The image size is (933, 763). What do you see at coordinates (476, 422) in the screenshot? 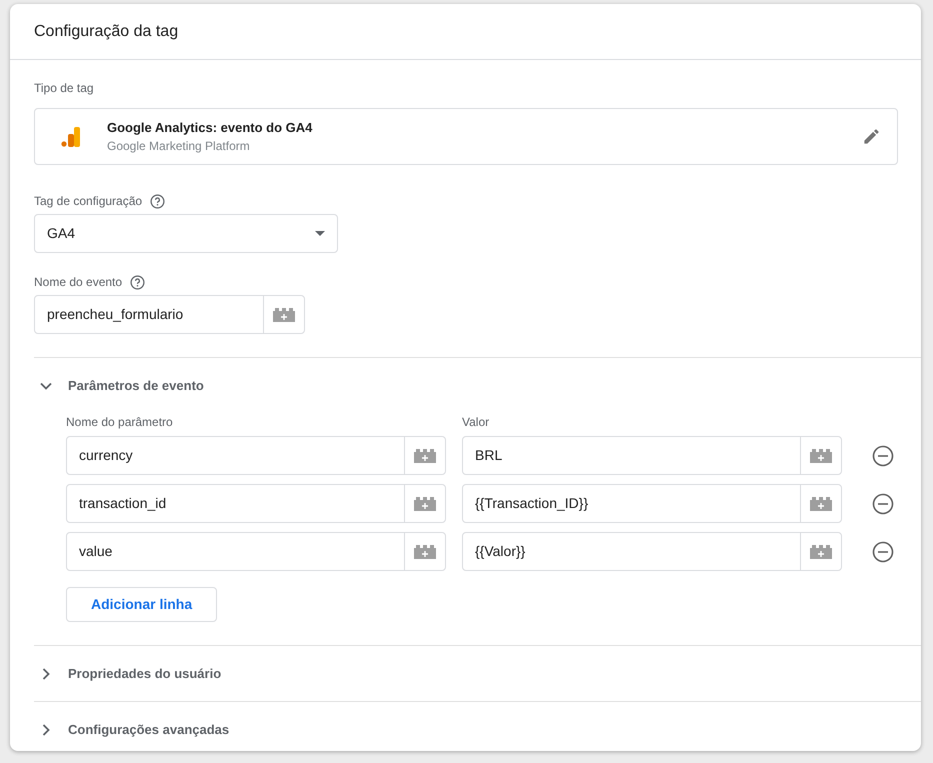
I see `column-header: Valor` at bounding box center [476, 422].